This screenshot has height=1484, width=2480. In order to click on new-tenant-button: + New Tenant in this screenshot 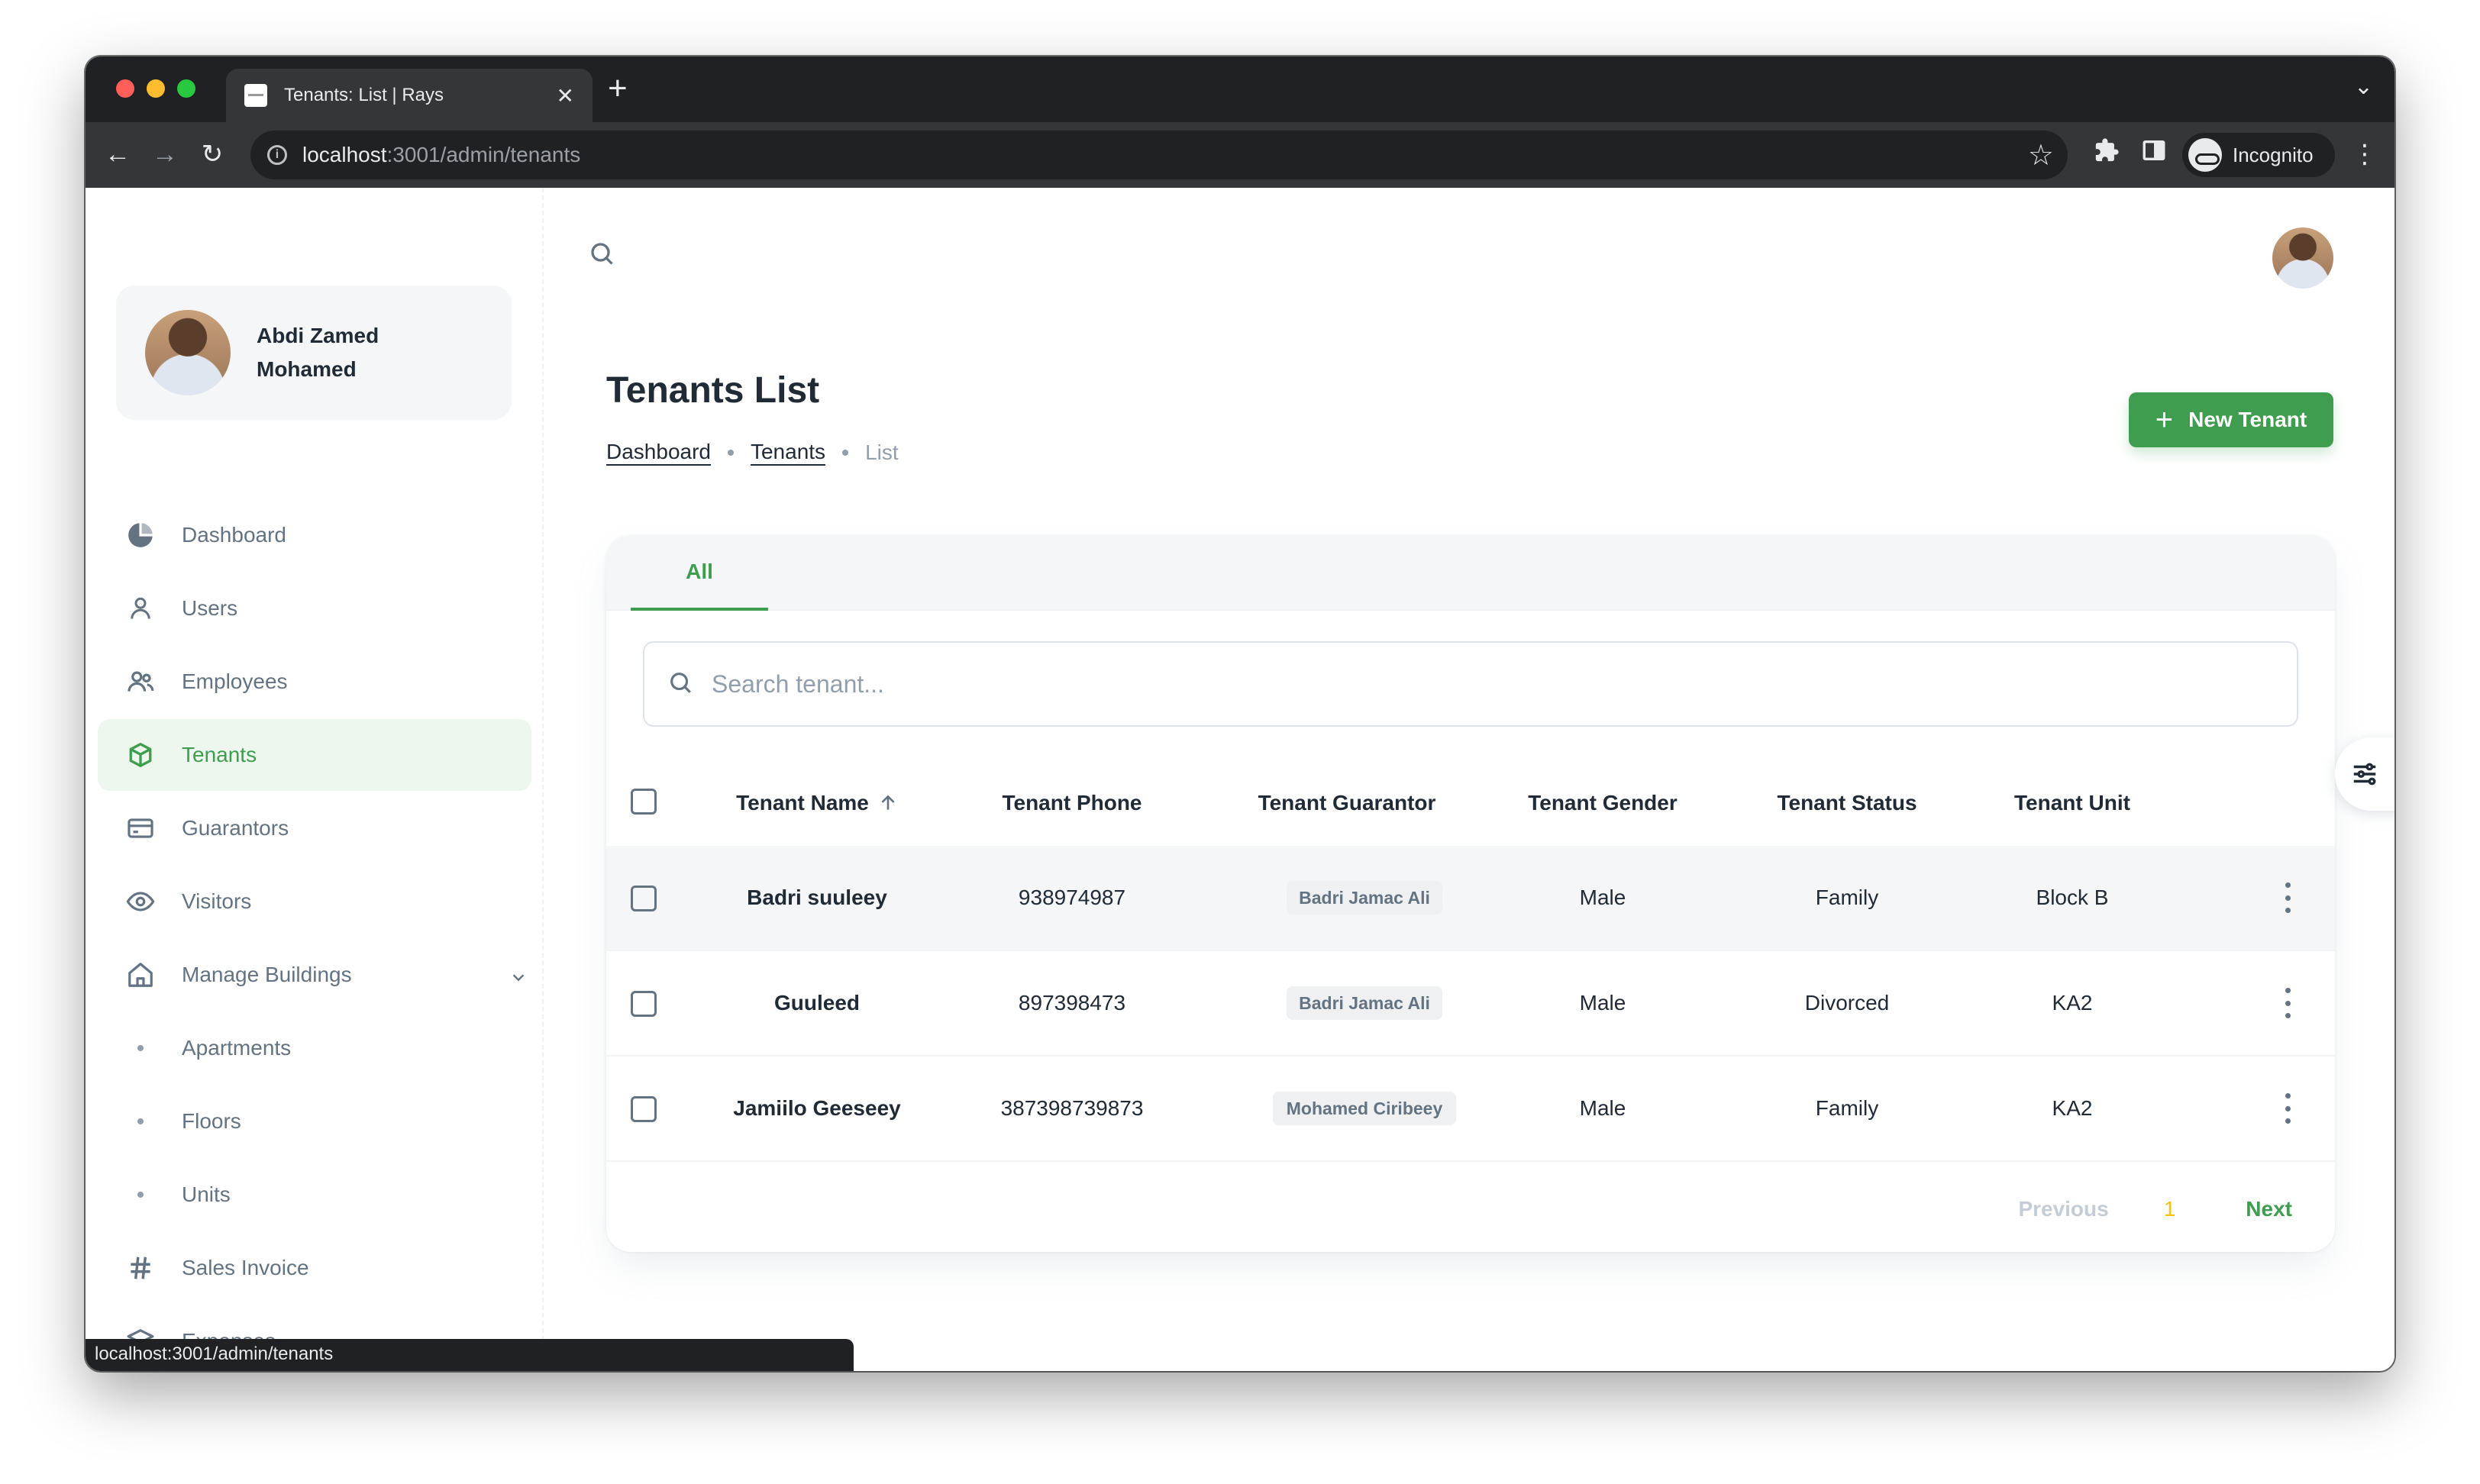, I will do `click(2231, 419)`.